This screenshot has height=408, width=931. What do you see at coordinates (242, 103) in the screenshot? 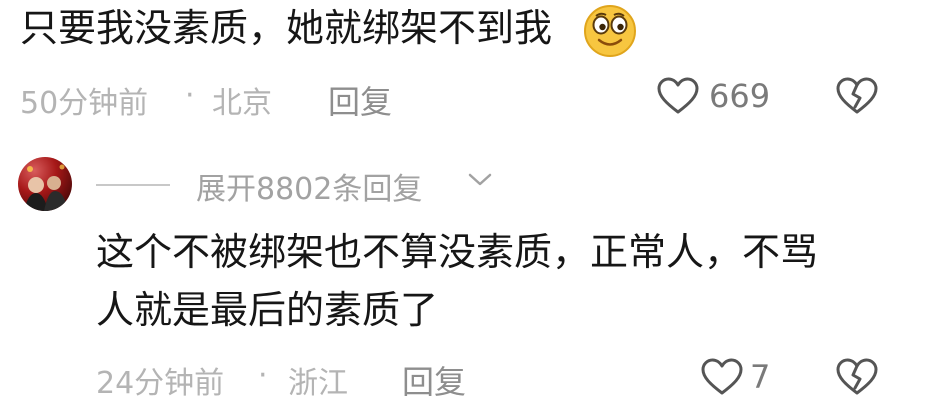
I see `comment-1-location: 北京` at bounding box center [242, 103].